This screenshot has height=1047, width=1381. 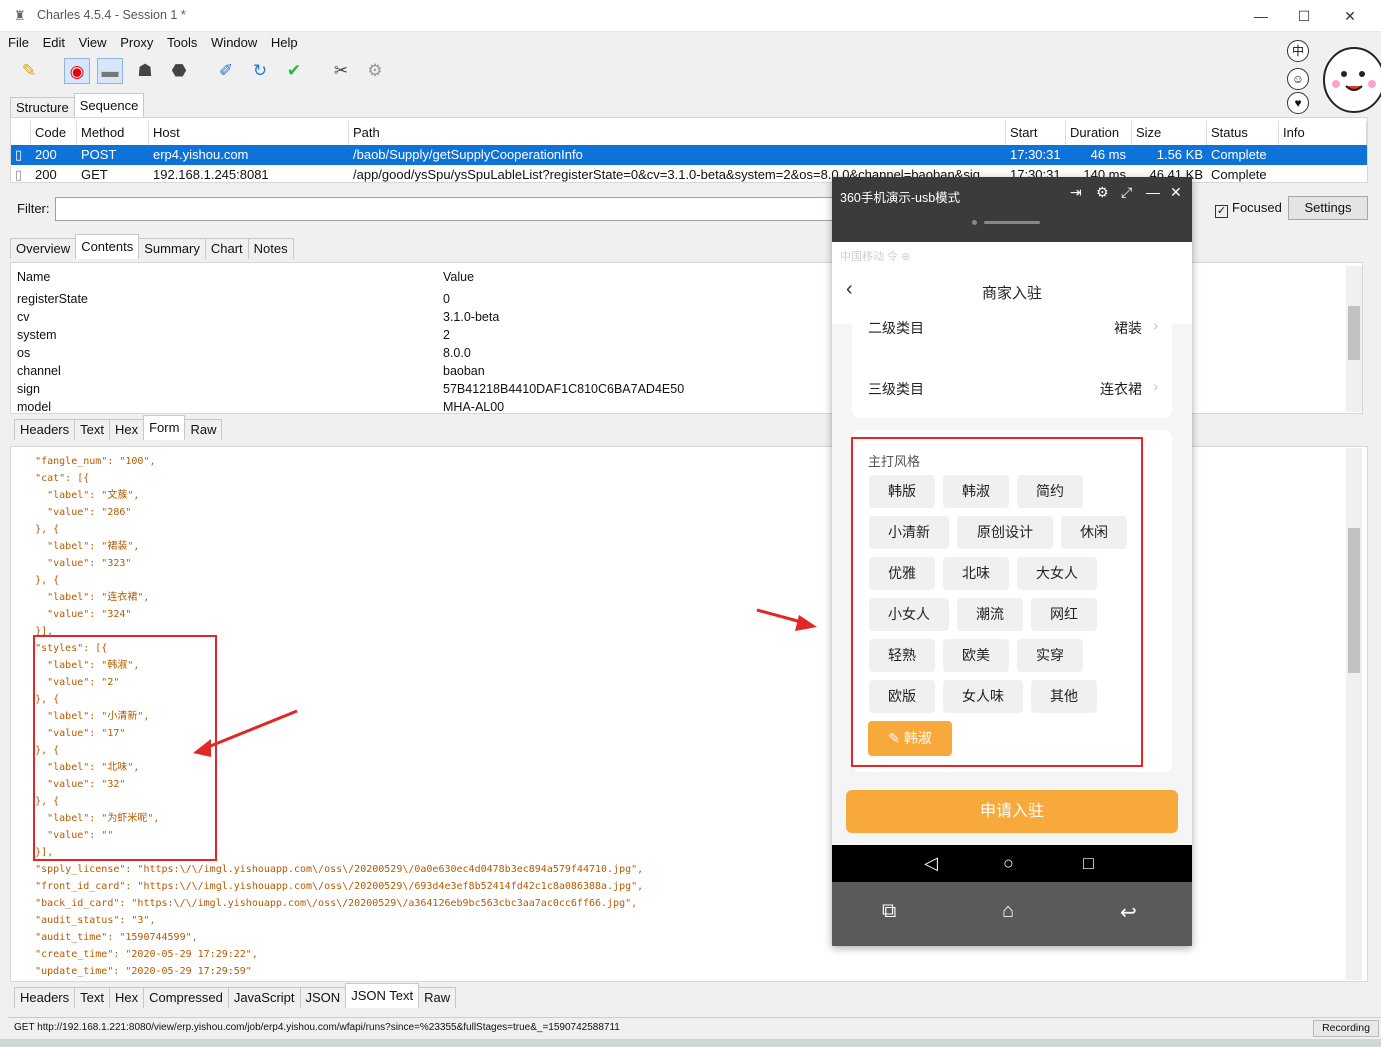 What do you see at coordinates (889, 911) in the screenshot?
I see `multitask-icon: ⧉` at bounding box center [889, 911].